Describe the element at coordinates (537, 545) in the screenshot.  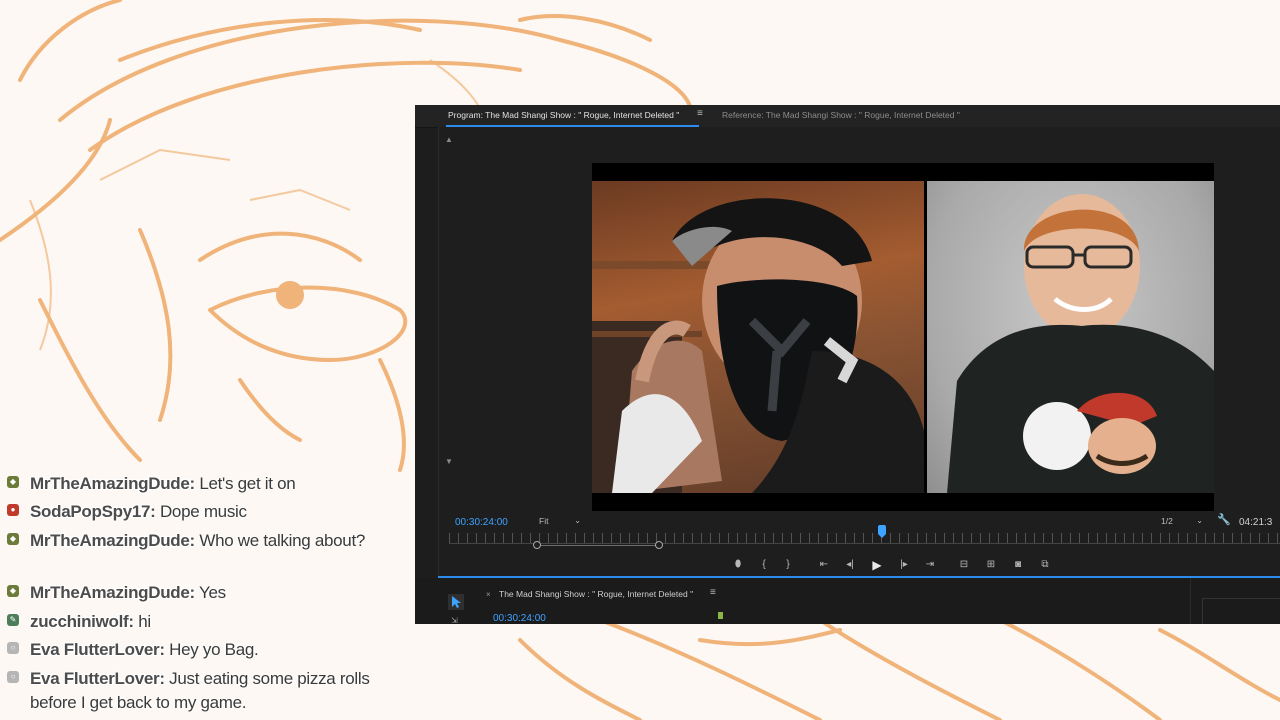
I see `zoom-handle-left` at that location.